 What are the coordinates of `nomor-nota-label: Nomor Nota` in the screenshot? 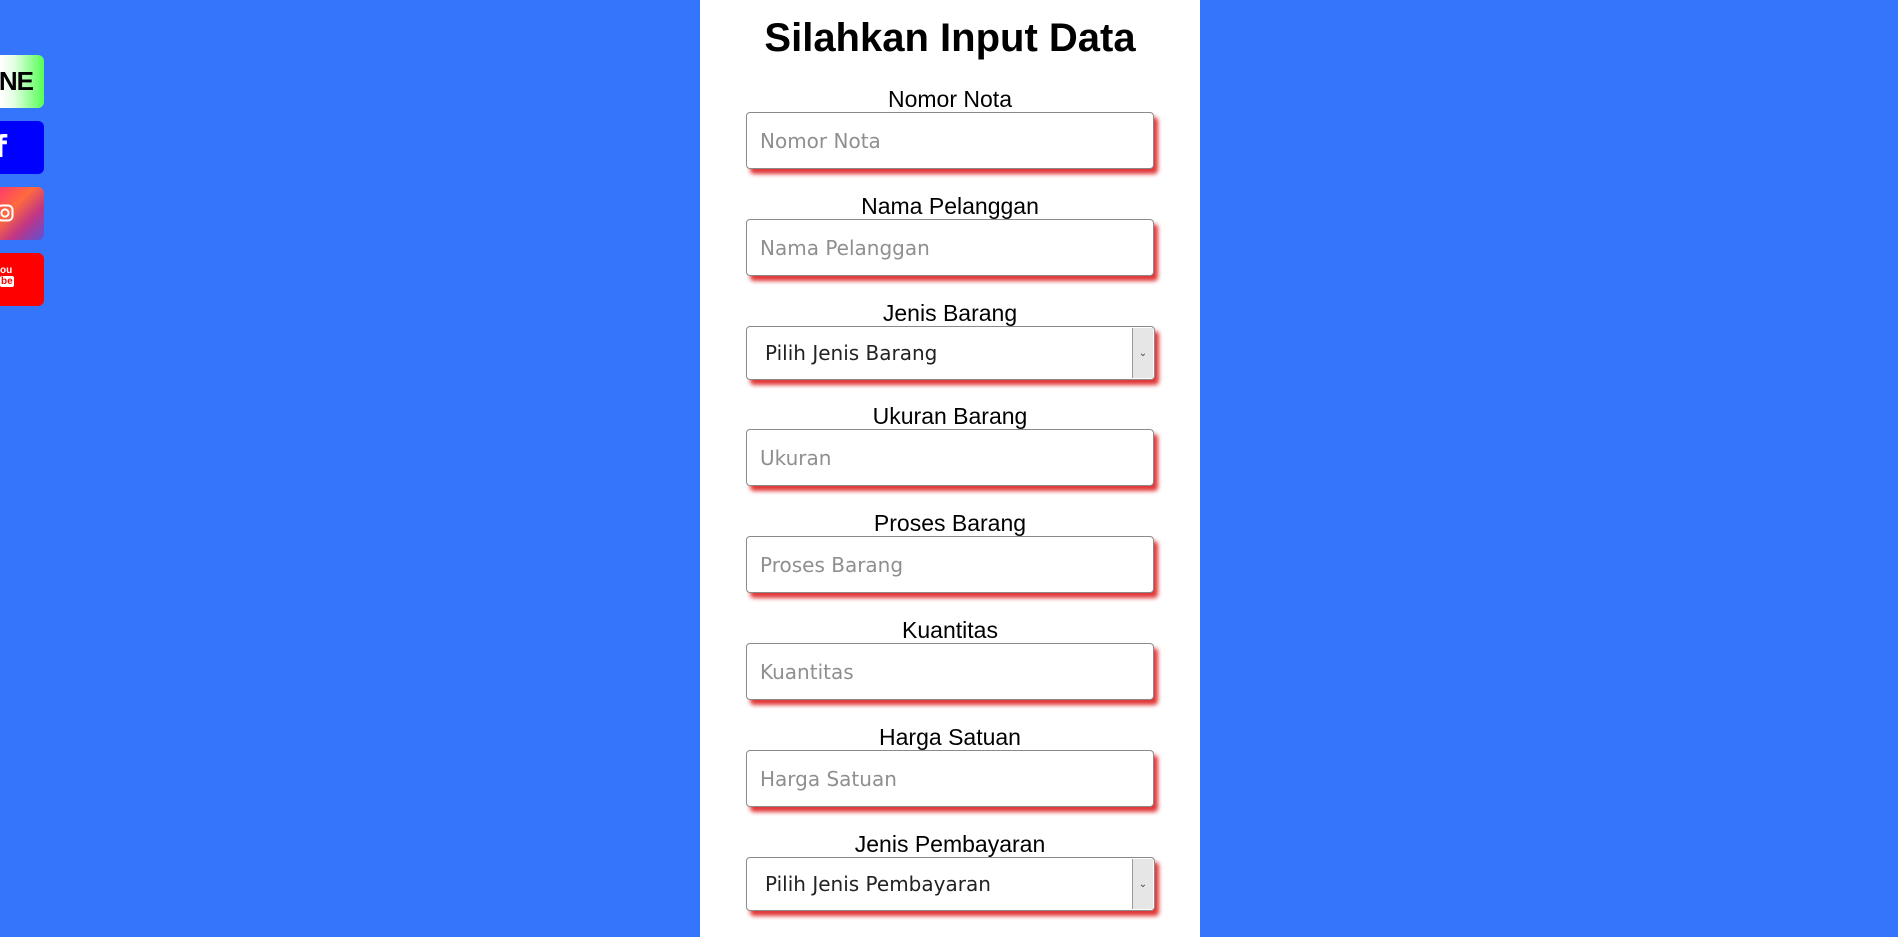 It's located at (950, 99).